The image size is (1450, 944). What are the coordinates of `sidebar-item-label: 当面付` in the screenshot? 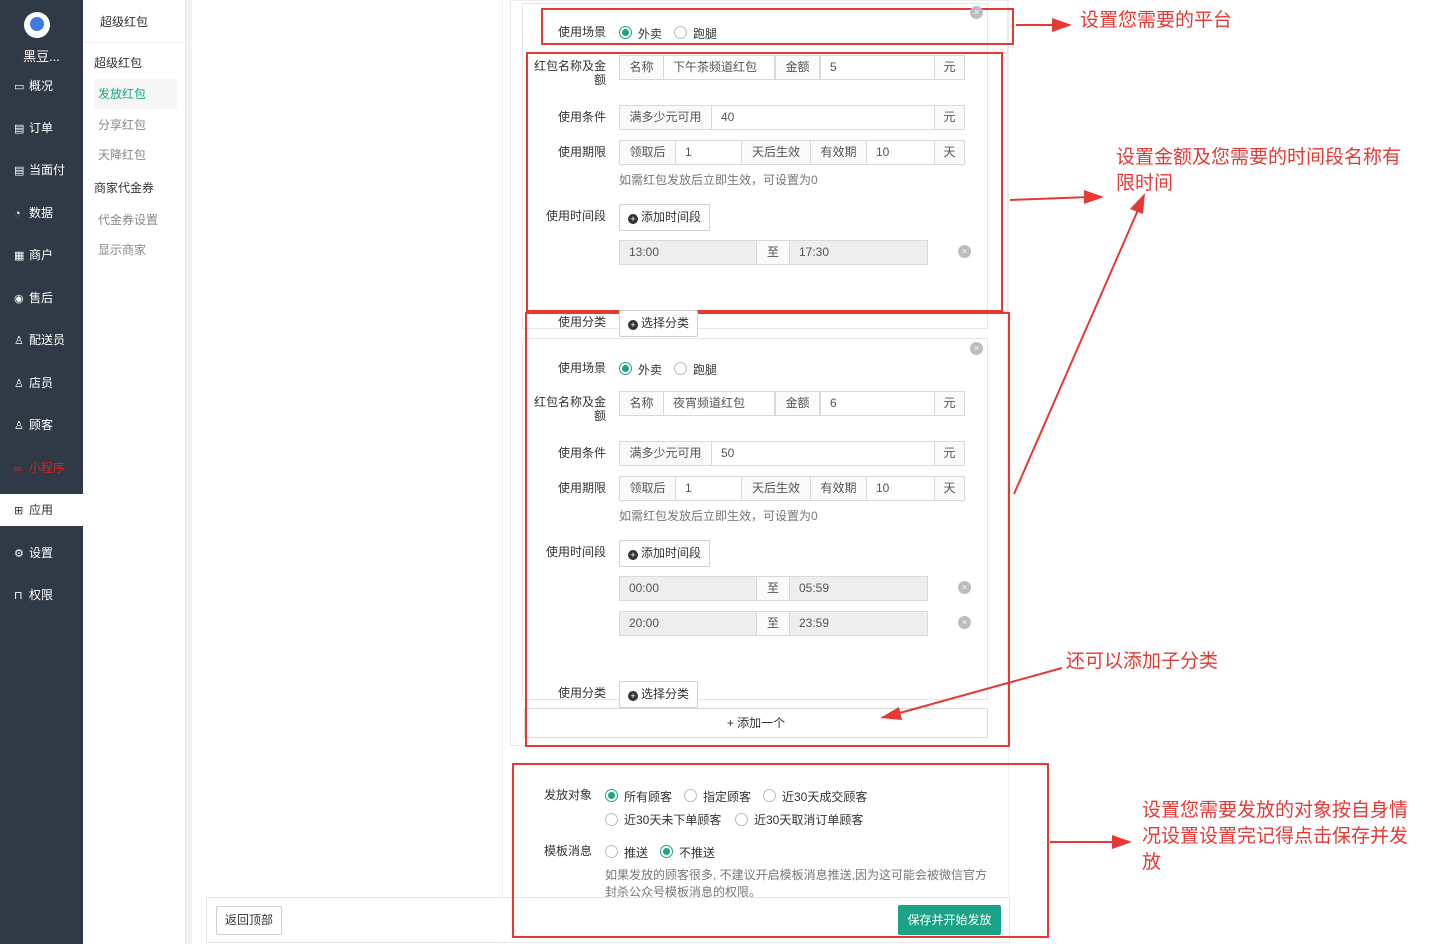 It's located at (47, 170).